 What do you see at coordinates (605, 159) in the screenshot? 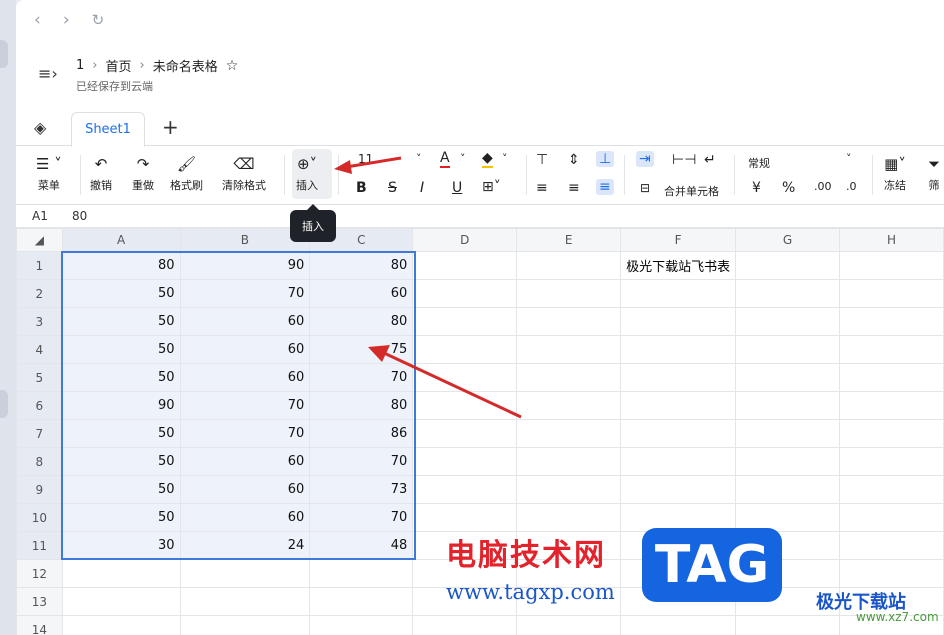
I see `align-bottom-icon: ⊥` at bounding box center [605, 159].